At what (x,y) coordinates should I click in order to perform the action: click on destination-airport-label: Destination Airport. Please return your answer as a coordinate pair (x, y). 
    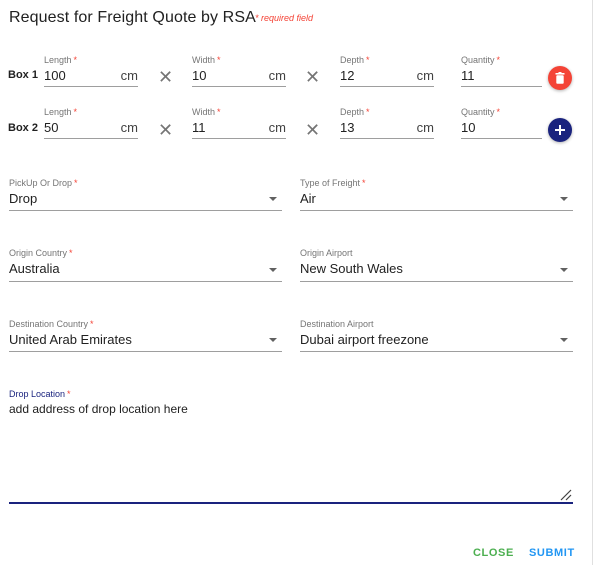
    Looking at the image, I should click on (337, 324).